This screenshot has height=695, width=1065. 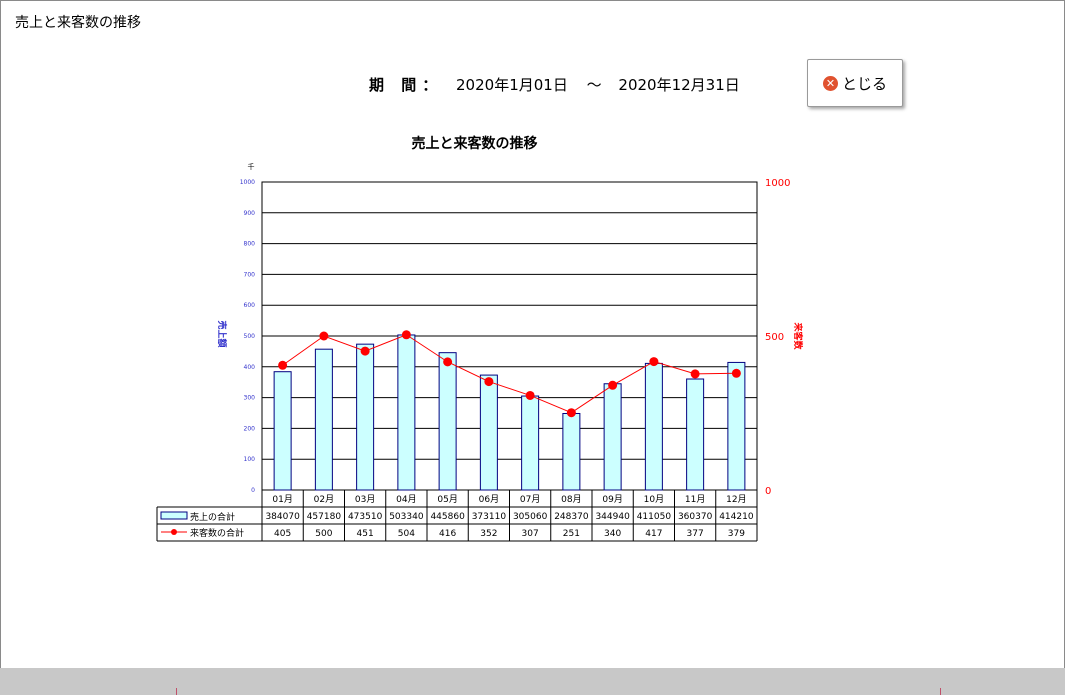 What do you see at coordinates (406, 517) in the screenshot?
I see `data-label-sales: 503340` at bounding box center [406, 517].